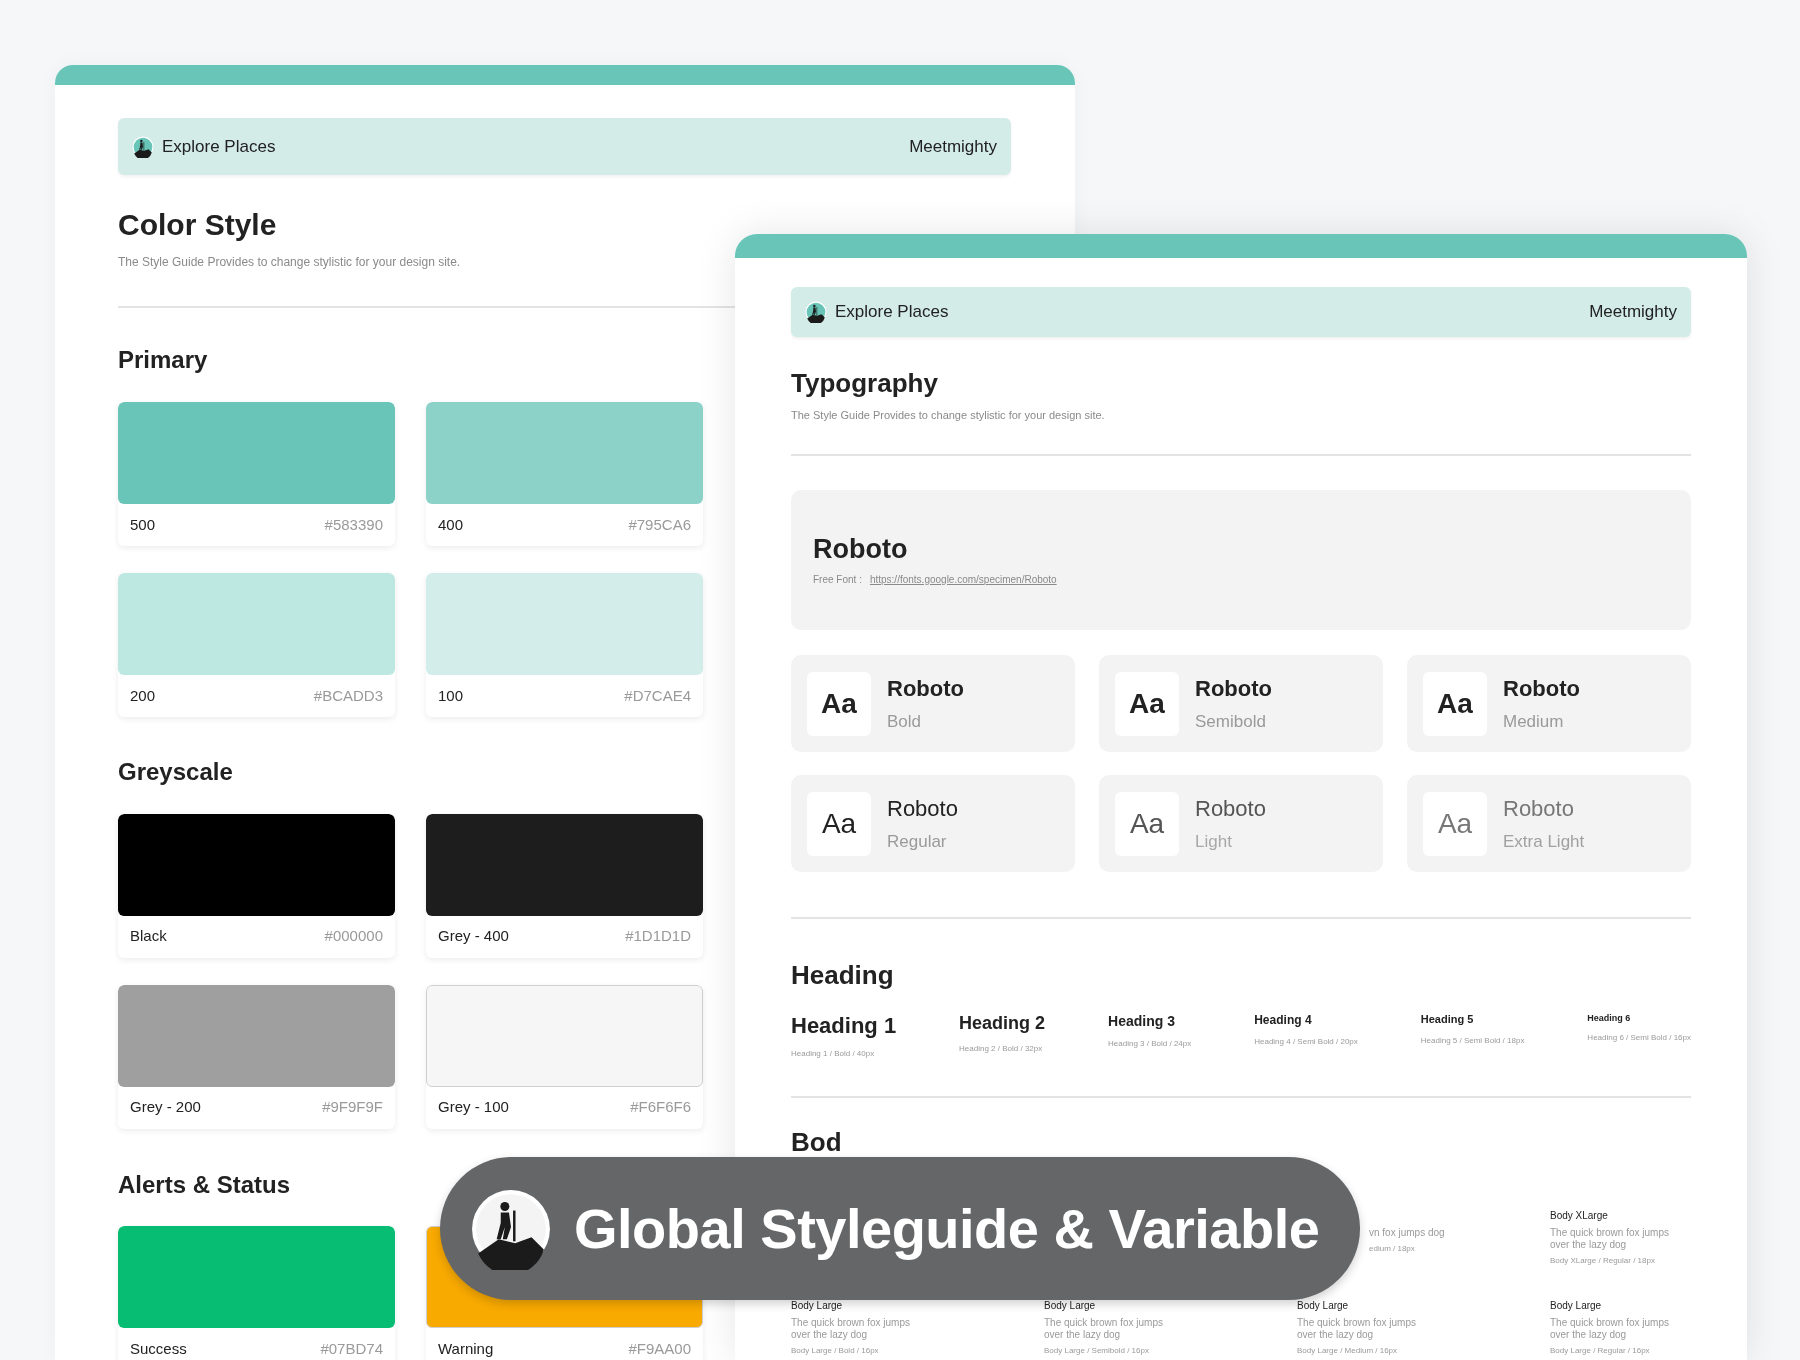 This screenshot has height=1360, width=1800. Describe the element at coordinates (1609, 1019) in the screenshot. I see `heading-sample: Heading 6` at that location.